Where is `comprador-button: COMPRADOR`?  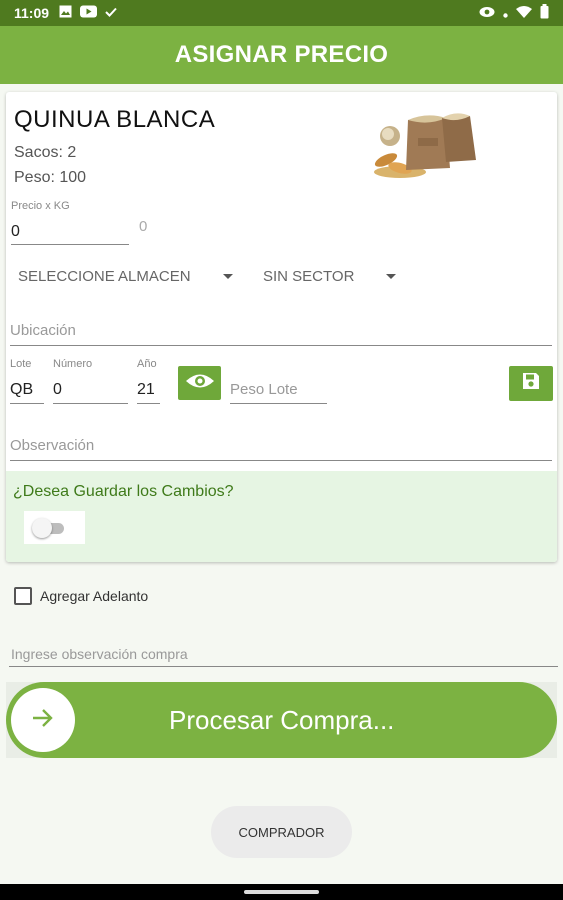 comprador-button: COMPRADOR is located at coordinates (281, 832).